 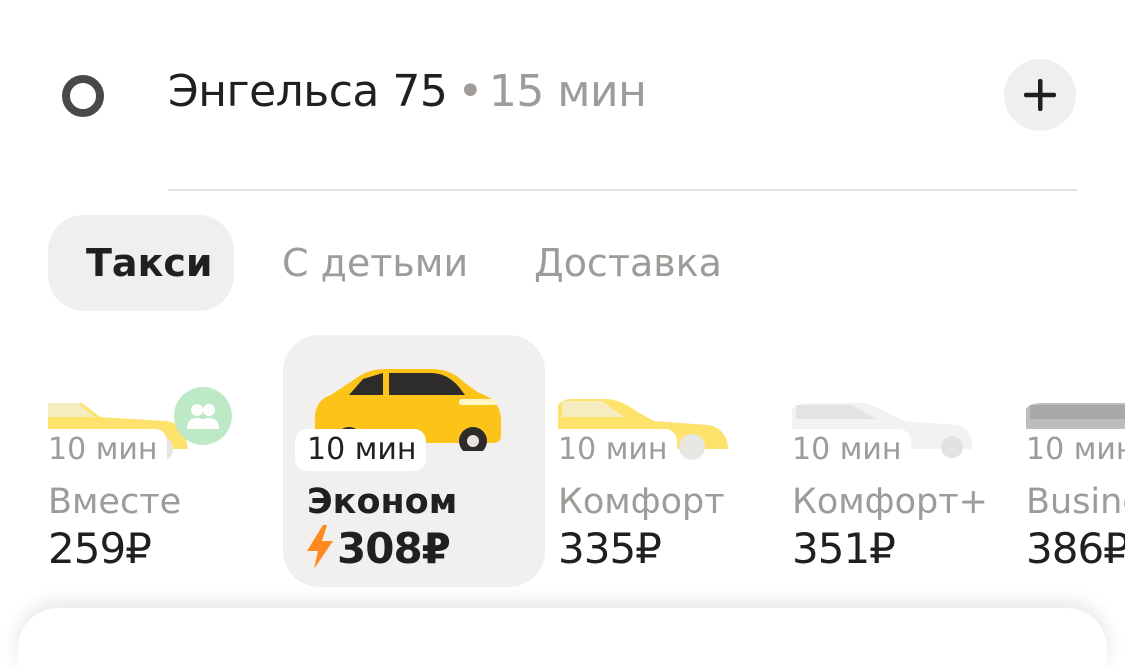 What do you see at coordinates (1075, 548) in the screenshot?
I see `tariff-price: 386₽` at bounding box center [1075, 548].